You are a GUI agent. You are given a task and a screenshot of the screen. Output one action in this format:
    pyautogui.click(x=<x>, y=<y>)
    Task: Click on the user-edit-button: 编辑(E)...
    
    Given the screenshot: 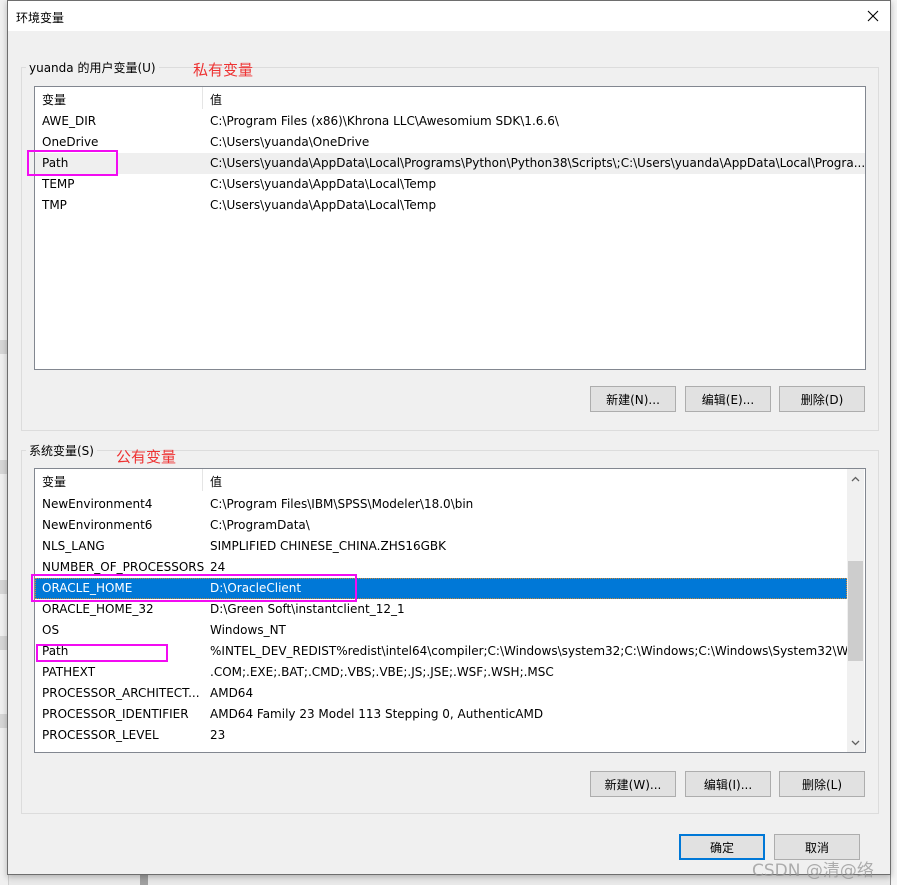 What is the action you would take?
    pyautogui.click(x=728, y=399)
    